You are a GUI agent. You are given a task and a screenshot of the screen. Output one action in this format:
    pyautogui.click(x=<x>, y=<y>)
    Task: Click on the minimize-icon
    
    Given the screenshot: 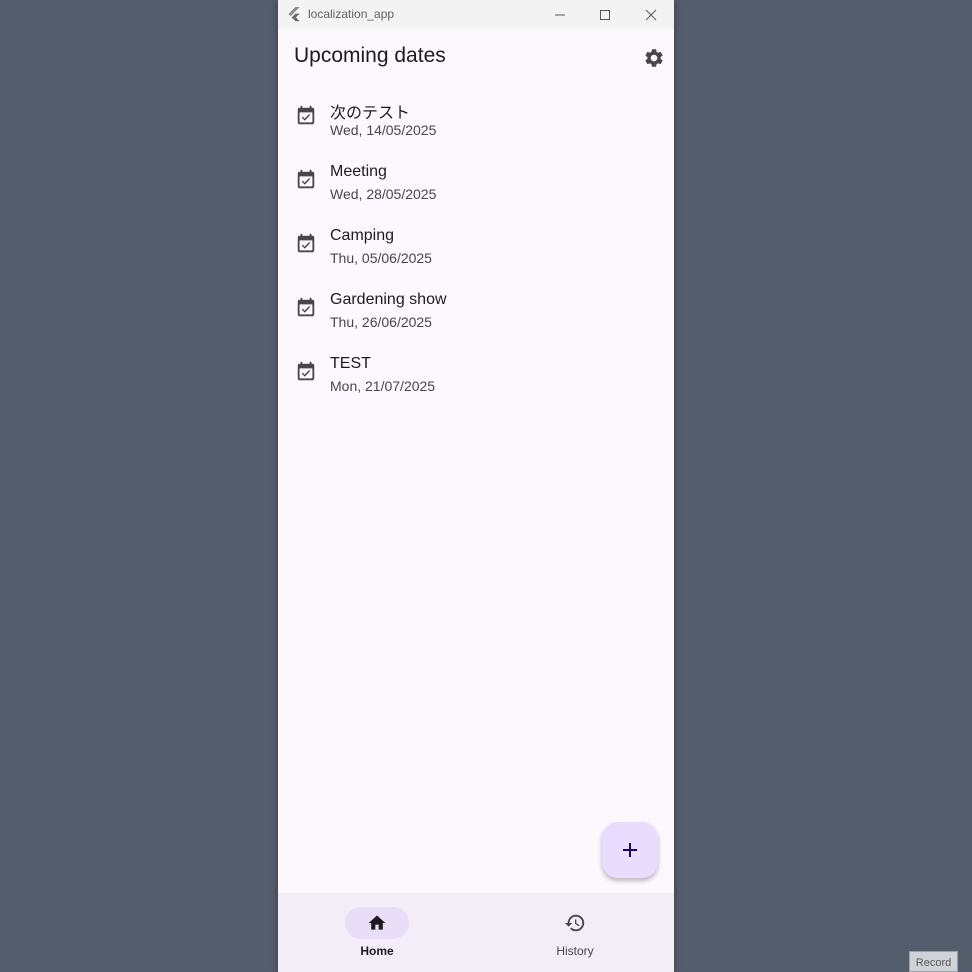 What is the action you would take?
    pyautogui.click(x=560, y=14)
    